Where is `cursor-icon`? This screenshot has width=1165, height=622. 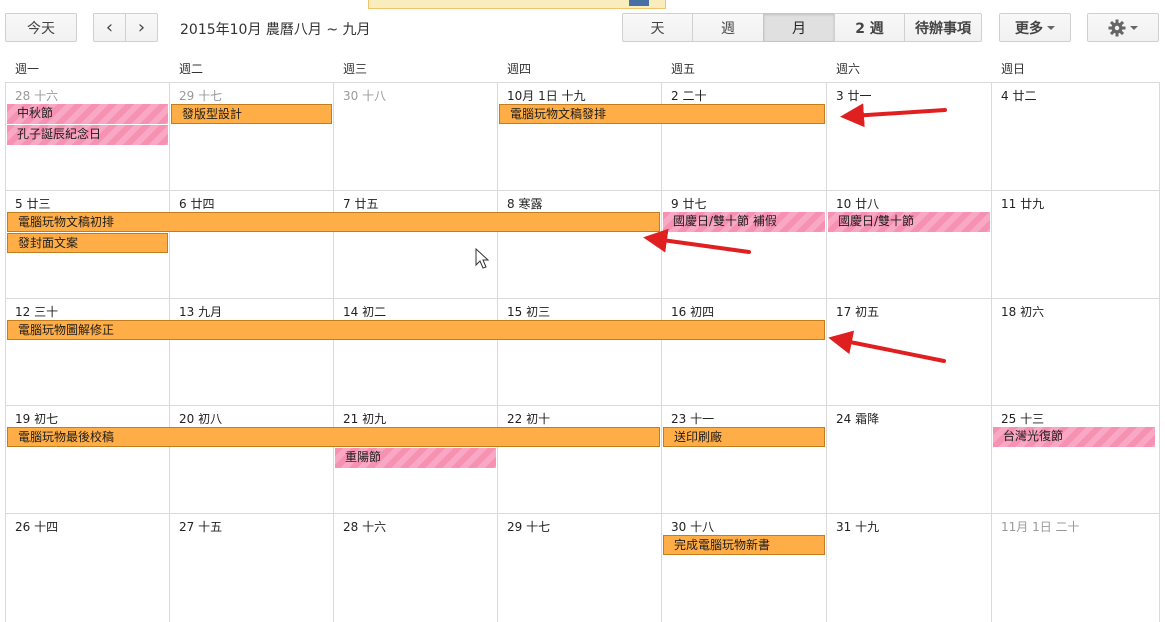 cursor-icon is located at coordinates (482, 258).